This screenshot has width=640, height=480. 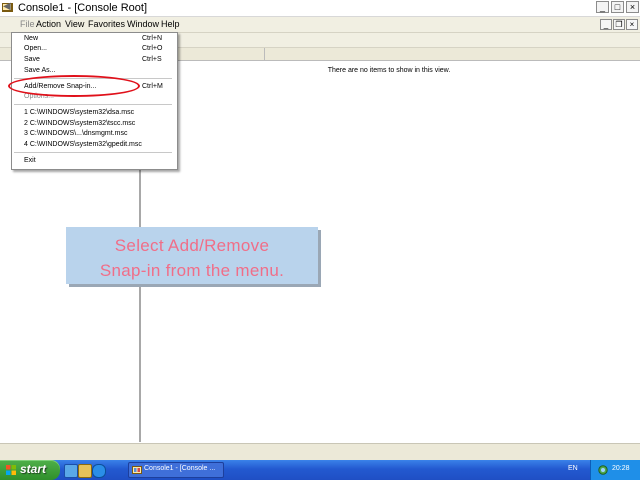 I want to click on menu-item-recent-3: 3 C:\WINDOWS\...\dnsmgmt.msc, so click(x=75, y=133).